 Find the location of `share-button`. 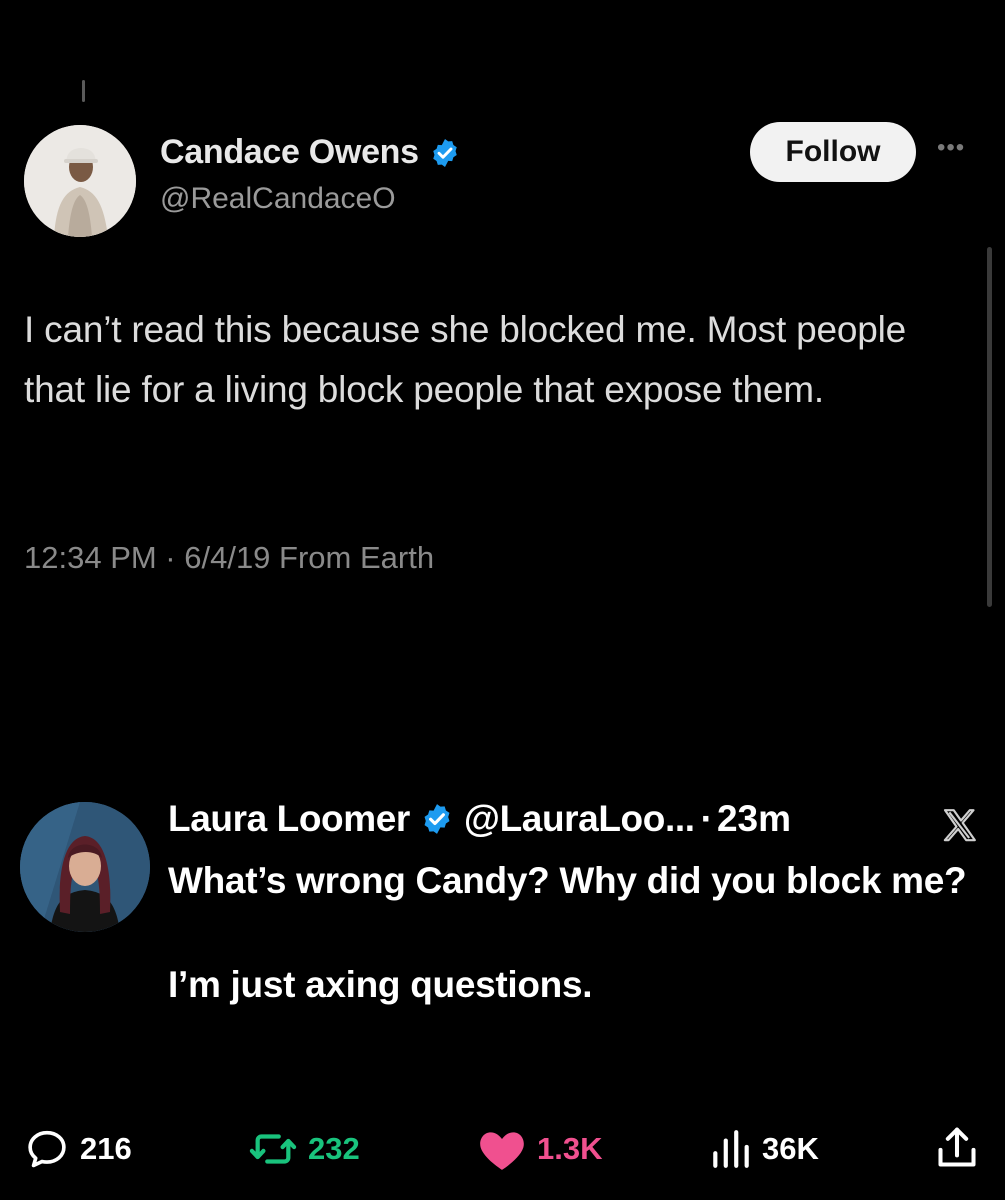

share-button is located at coordinates (957, 1148).